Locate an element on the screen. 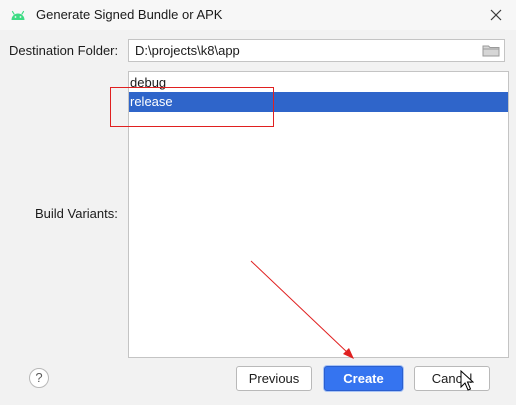 This screenshot has height=405, width=516. destination-folder-field is located at coordinates (316, 50).